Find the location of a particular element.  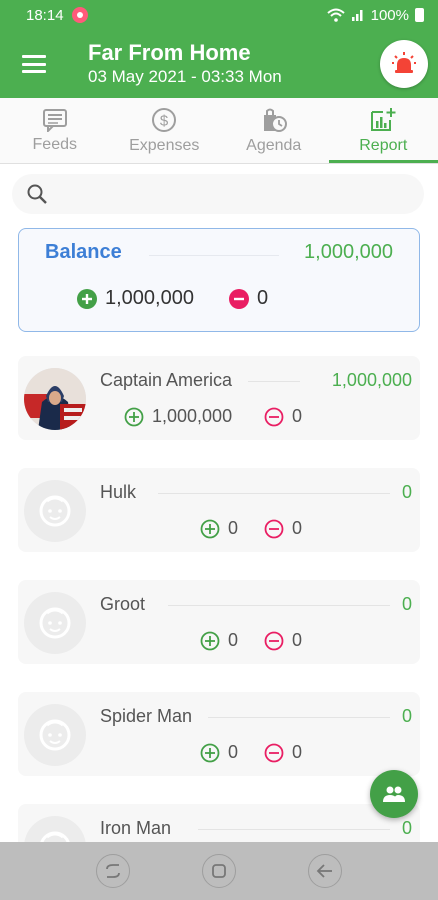

tab-label: Feeds is located at coordinates (54, 144).